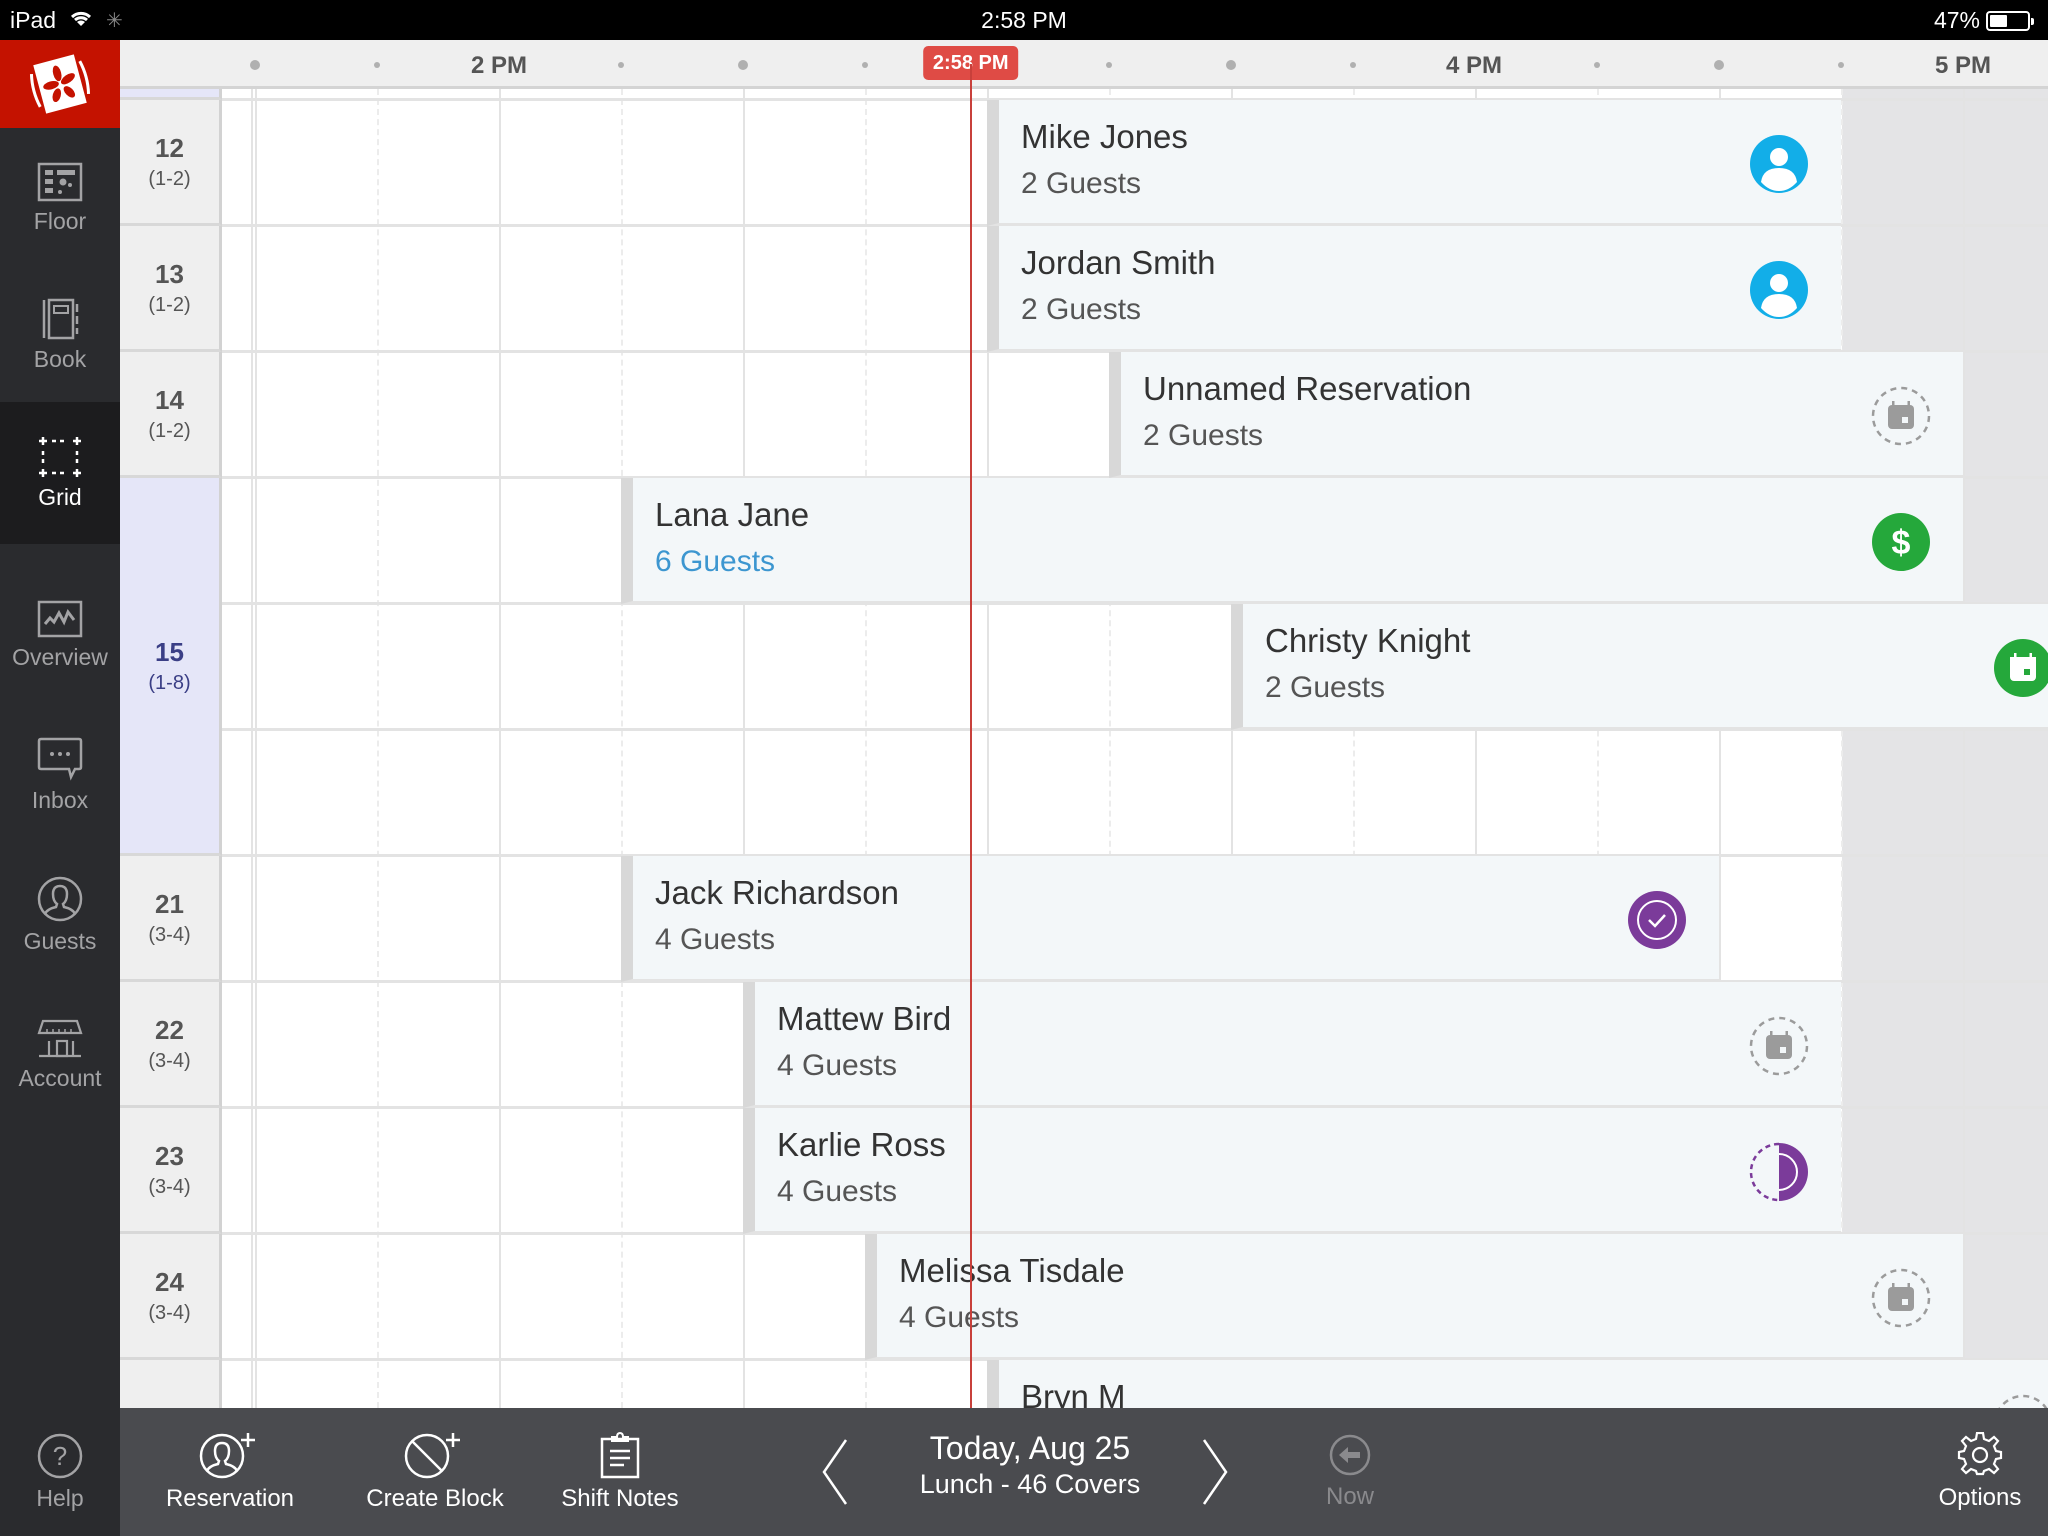 This screenshot has width=2048, height=1536. I want to click on create-block-label: Create Block, so click(435, 1498).